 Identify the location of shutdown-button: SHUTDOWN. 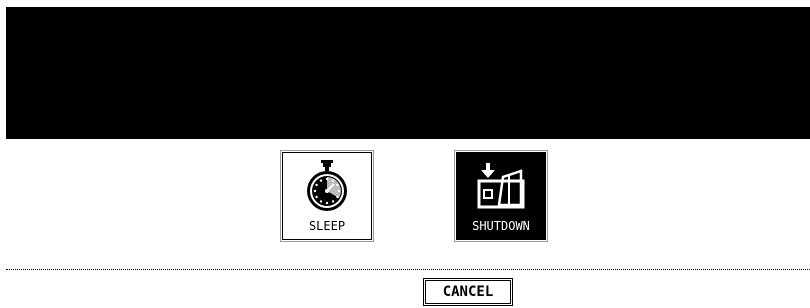
(501, 196).